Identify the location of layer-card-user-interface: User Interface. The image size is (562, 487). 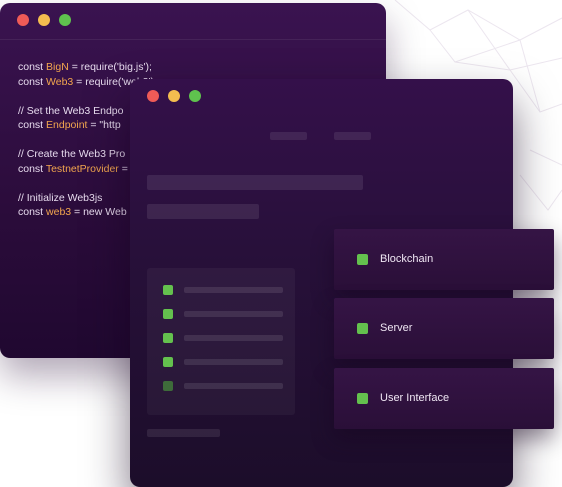
(444, 398).